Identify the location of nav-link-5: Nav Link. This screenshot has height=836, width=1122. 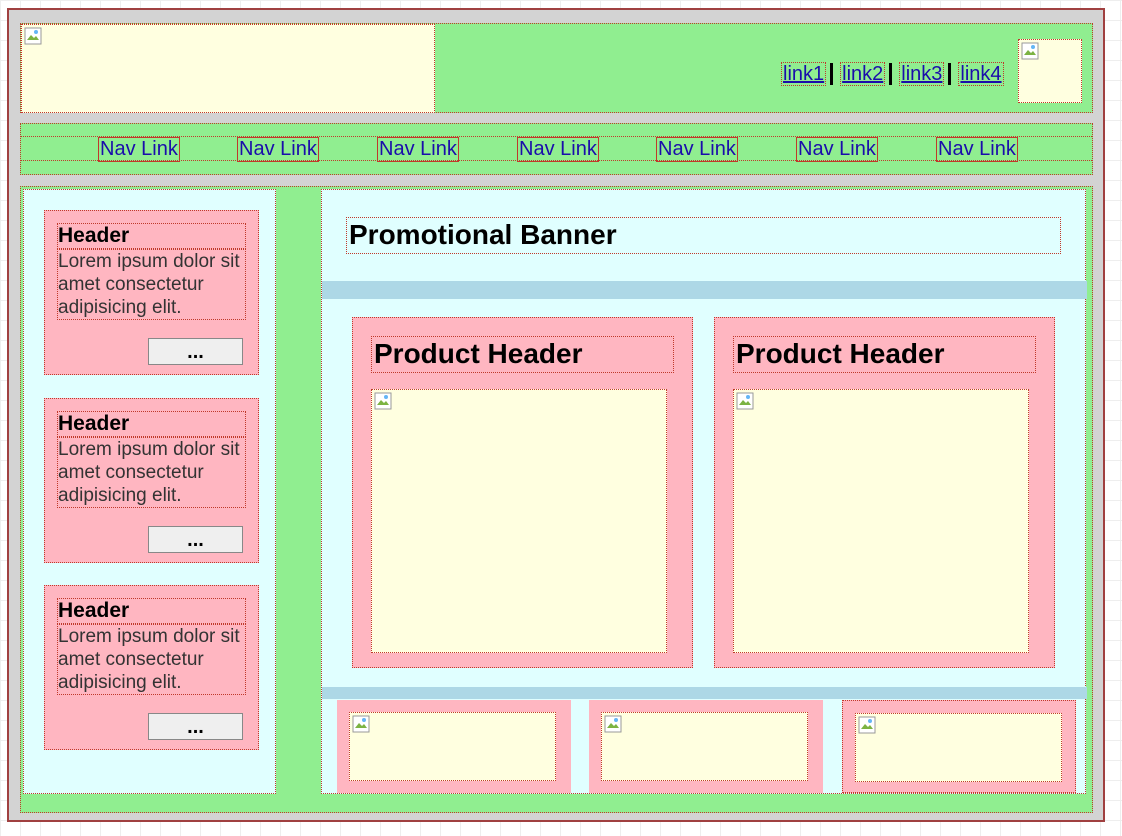
(697, 149).